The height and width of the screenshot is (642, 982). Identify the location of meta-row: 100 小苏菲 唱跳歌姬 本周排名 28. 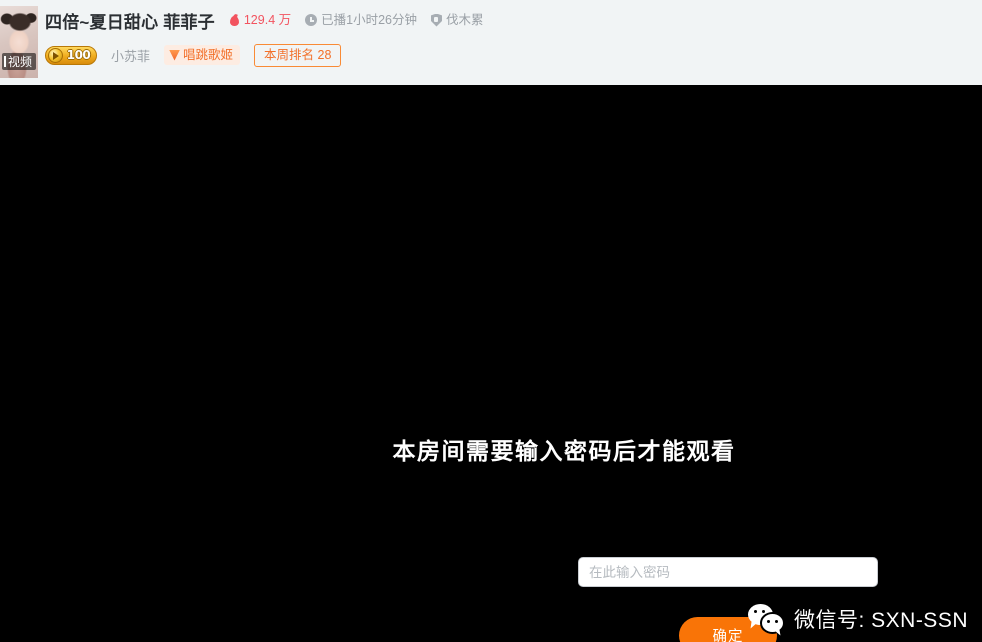
(509, 55).